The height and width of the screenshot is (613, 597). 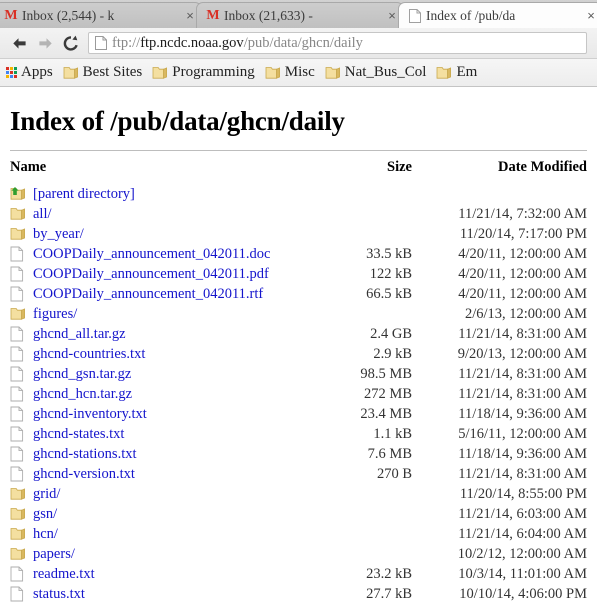 What do you see at coordinates (390, 274) in the screenshot?
I see `cell-size: 122 kB` at bounding box center [390, 274].